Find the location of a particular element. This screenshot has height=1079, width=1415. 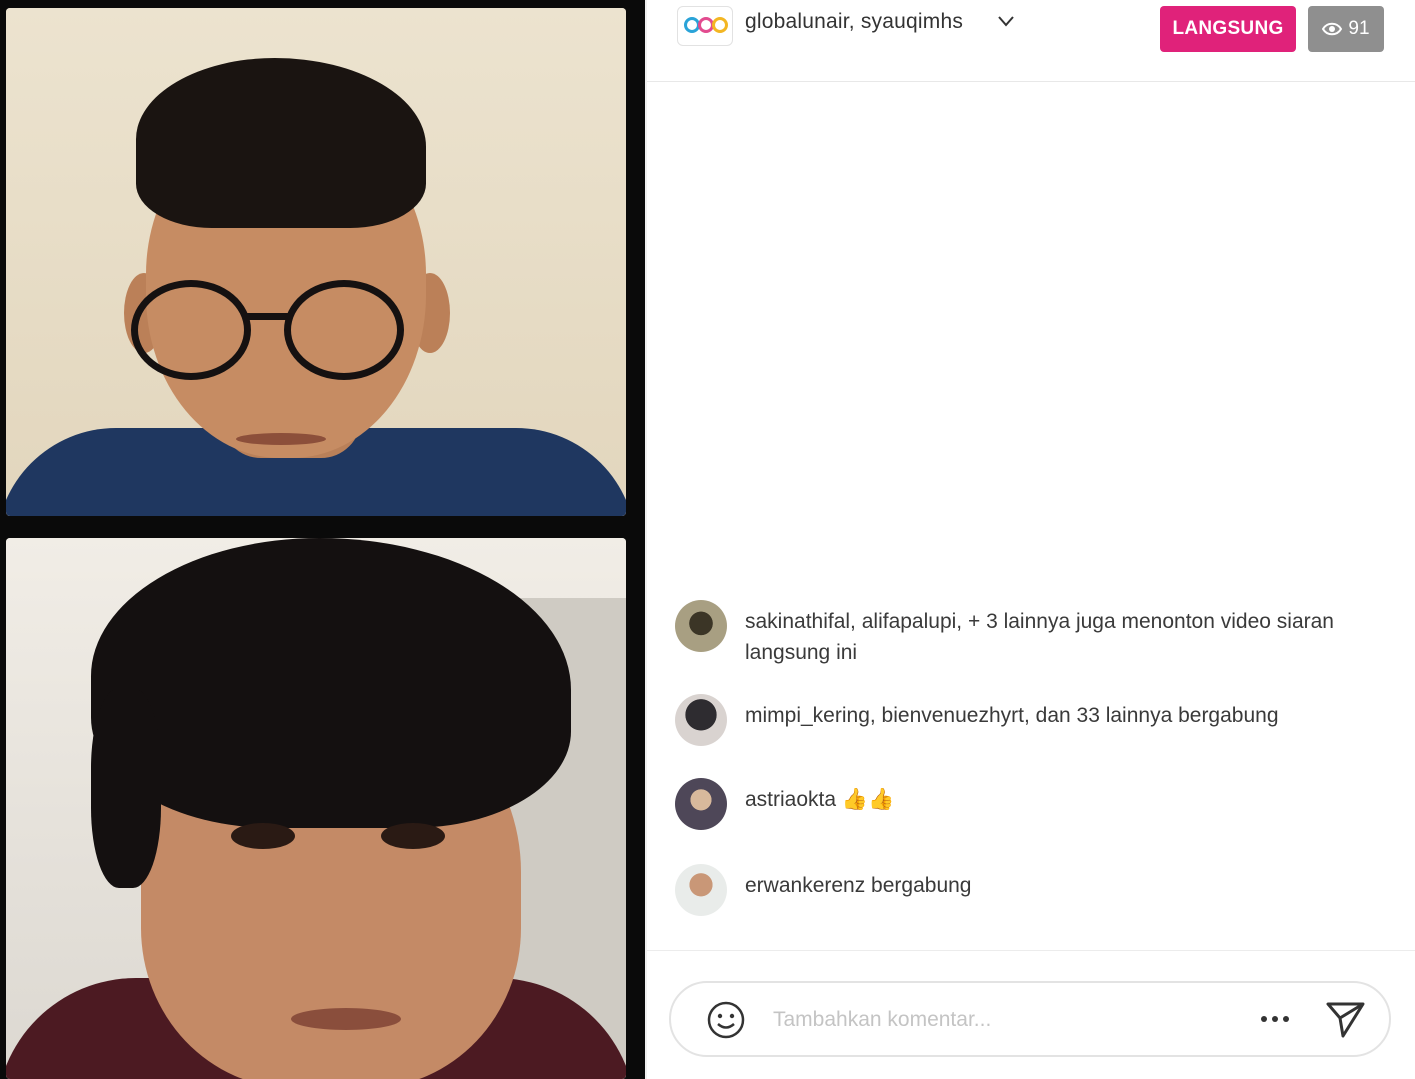

list-item: erwankerenz bergabung is located at coordinates (823, 890).